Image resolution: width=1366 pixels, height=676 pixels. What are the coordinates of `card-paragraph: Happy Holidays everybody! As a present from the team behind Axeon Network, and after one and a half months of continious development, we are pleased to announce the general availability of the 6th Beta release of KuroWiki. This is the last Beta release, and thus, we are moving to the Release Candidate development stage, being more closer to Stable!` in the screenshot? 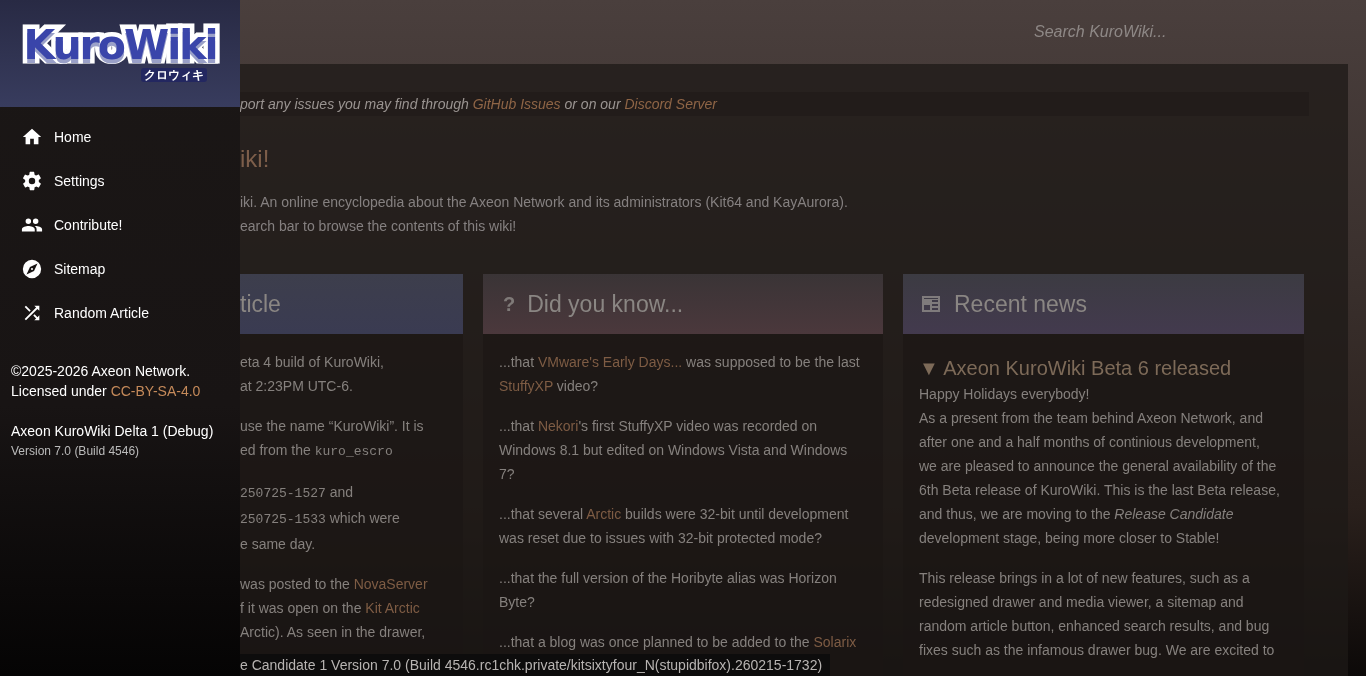 It's located at (1100, 466).